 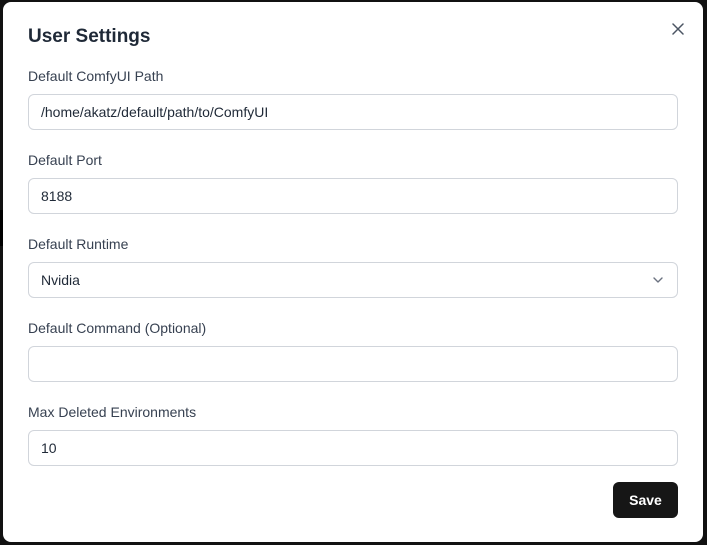 What do you see at coordinates (65, 160) in the screenshot?
I see `port-label: Default Port` at bounding box center [65, 160].